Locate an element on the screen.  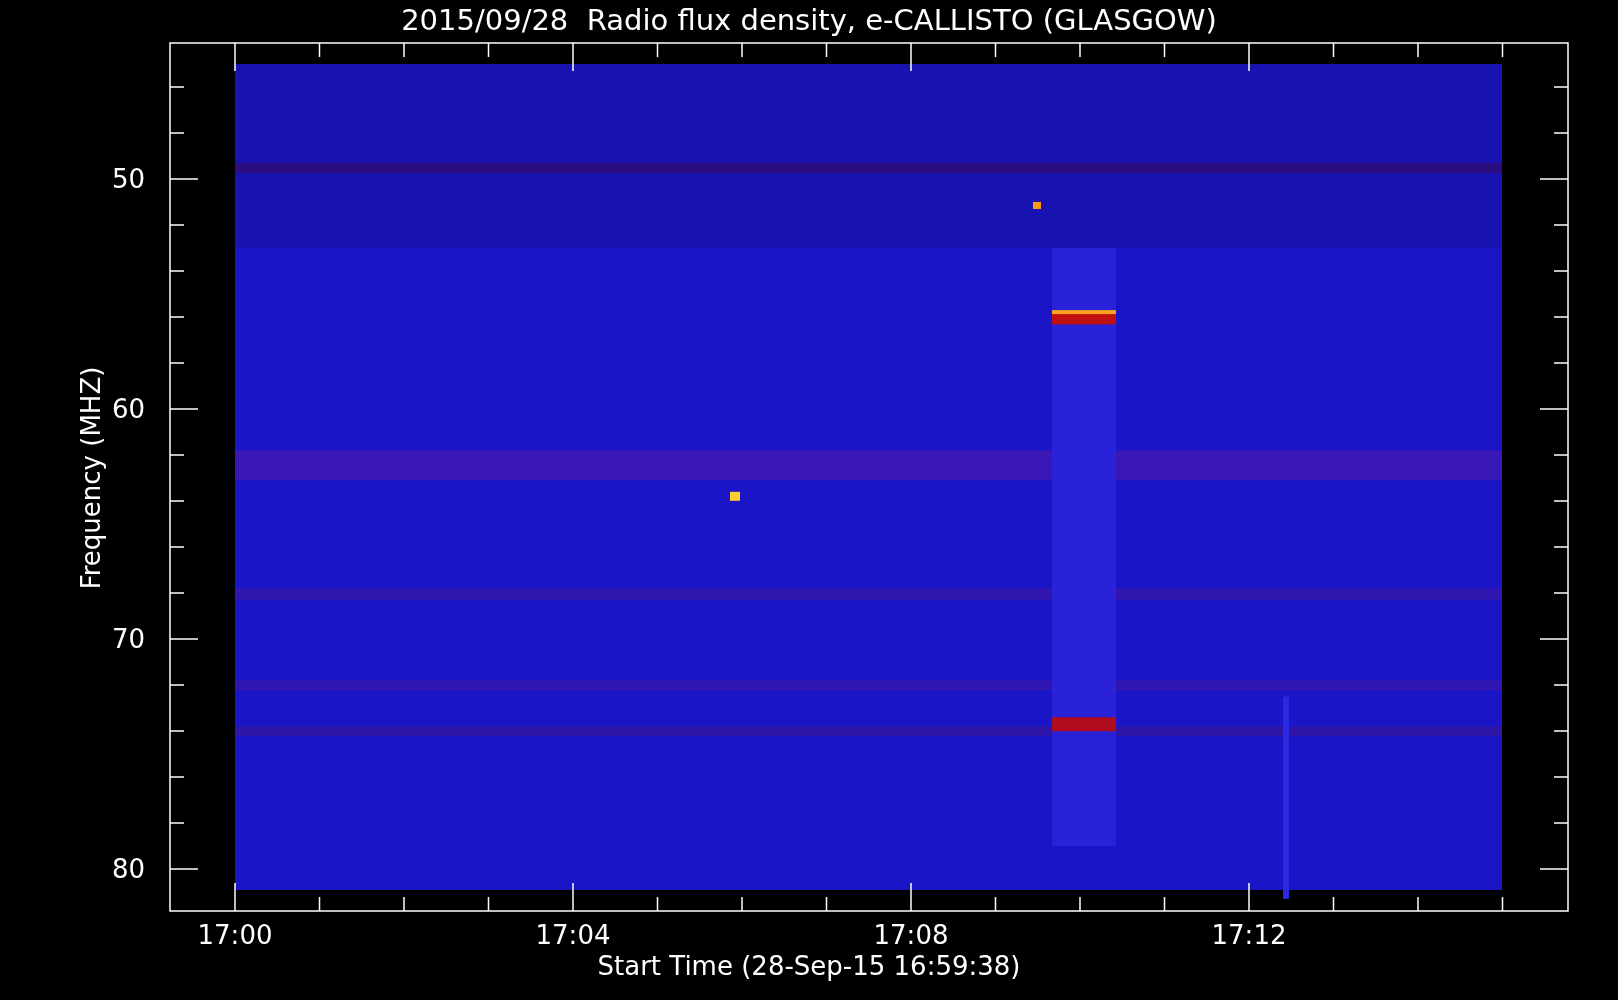
tick-label: 70 is located at coordinates (128, 639).